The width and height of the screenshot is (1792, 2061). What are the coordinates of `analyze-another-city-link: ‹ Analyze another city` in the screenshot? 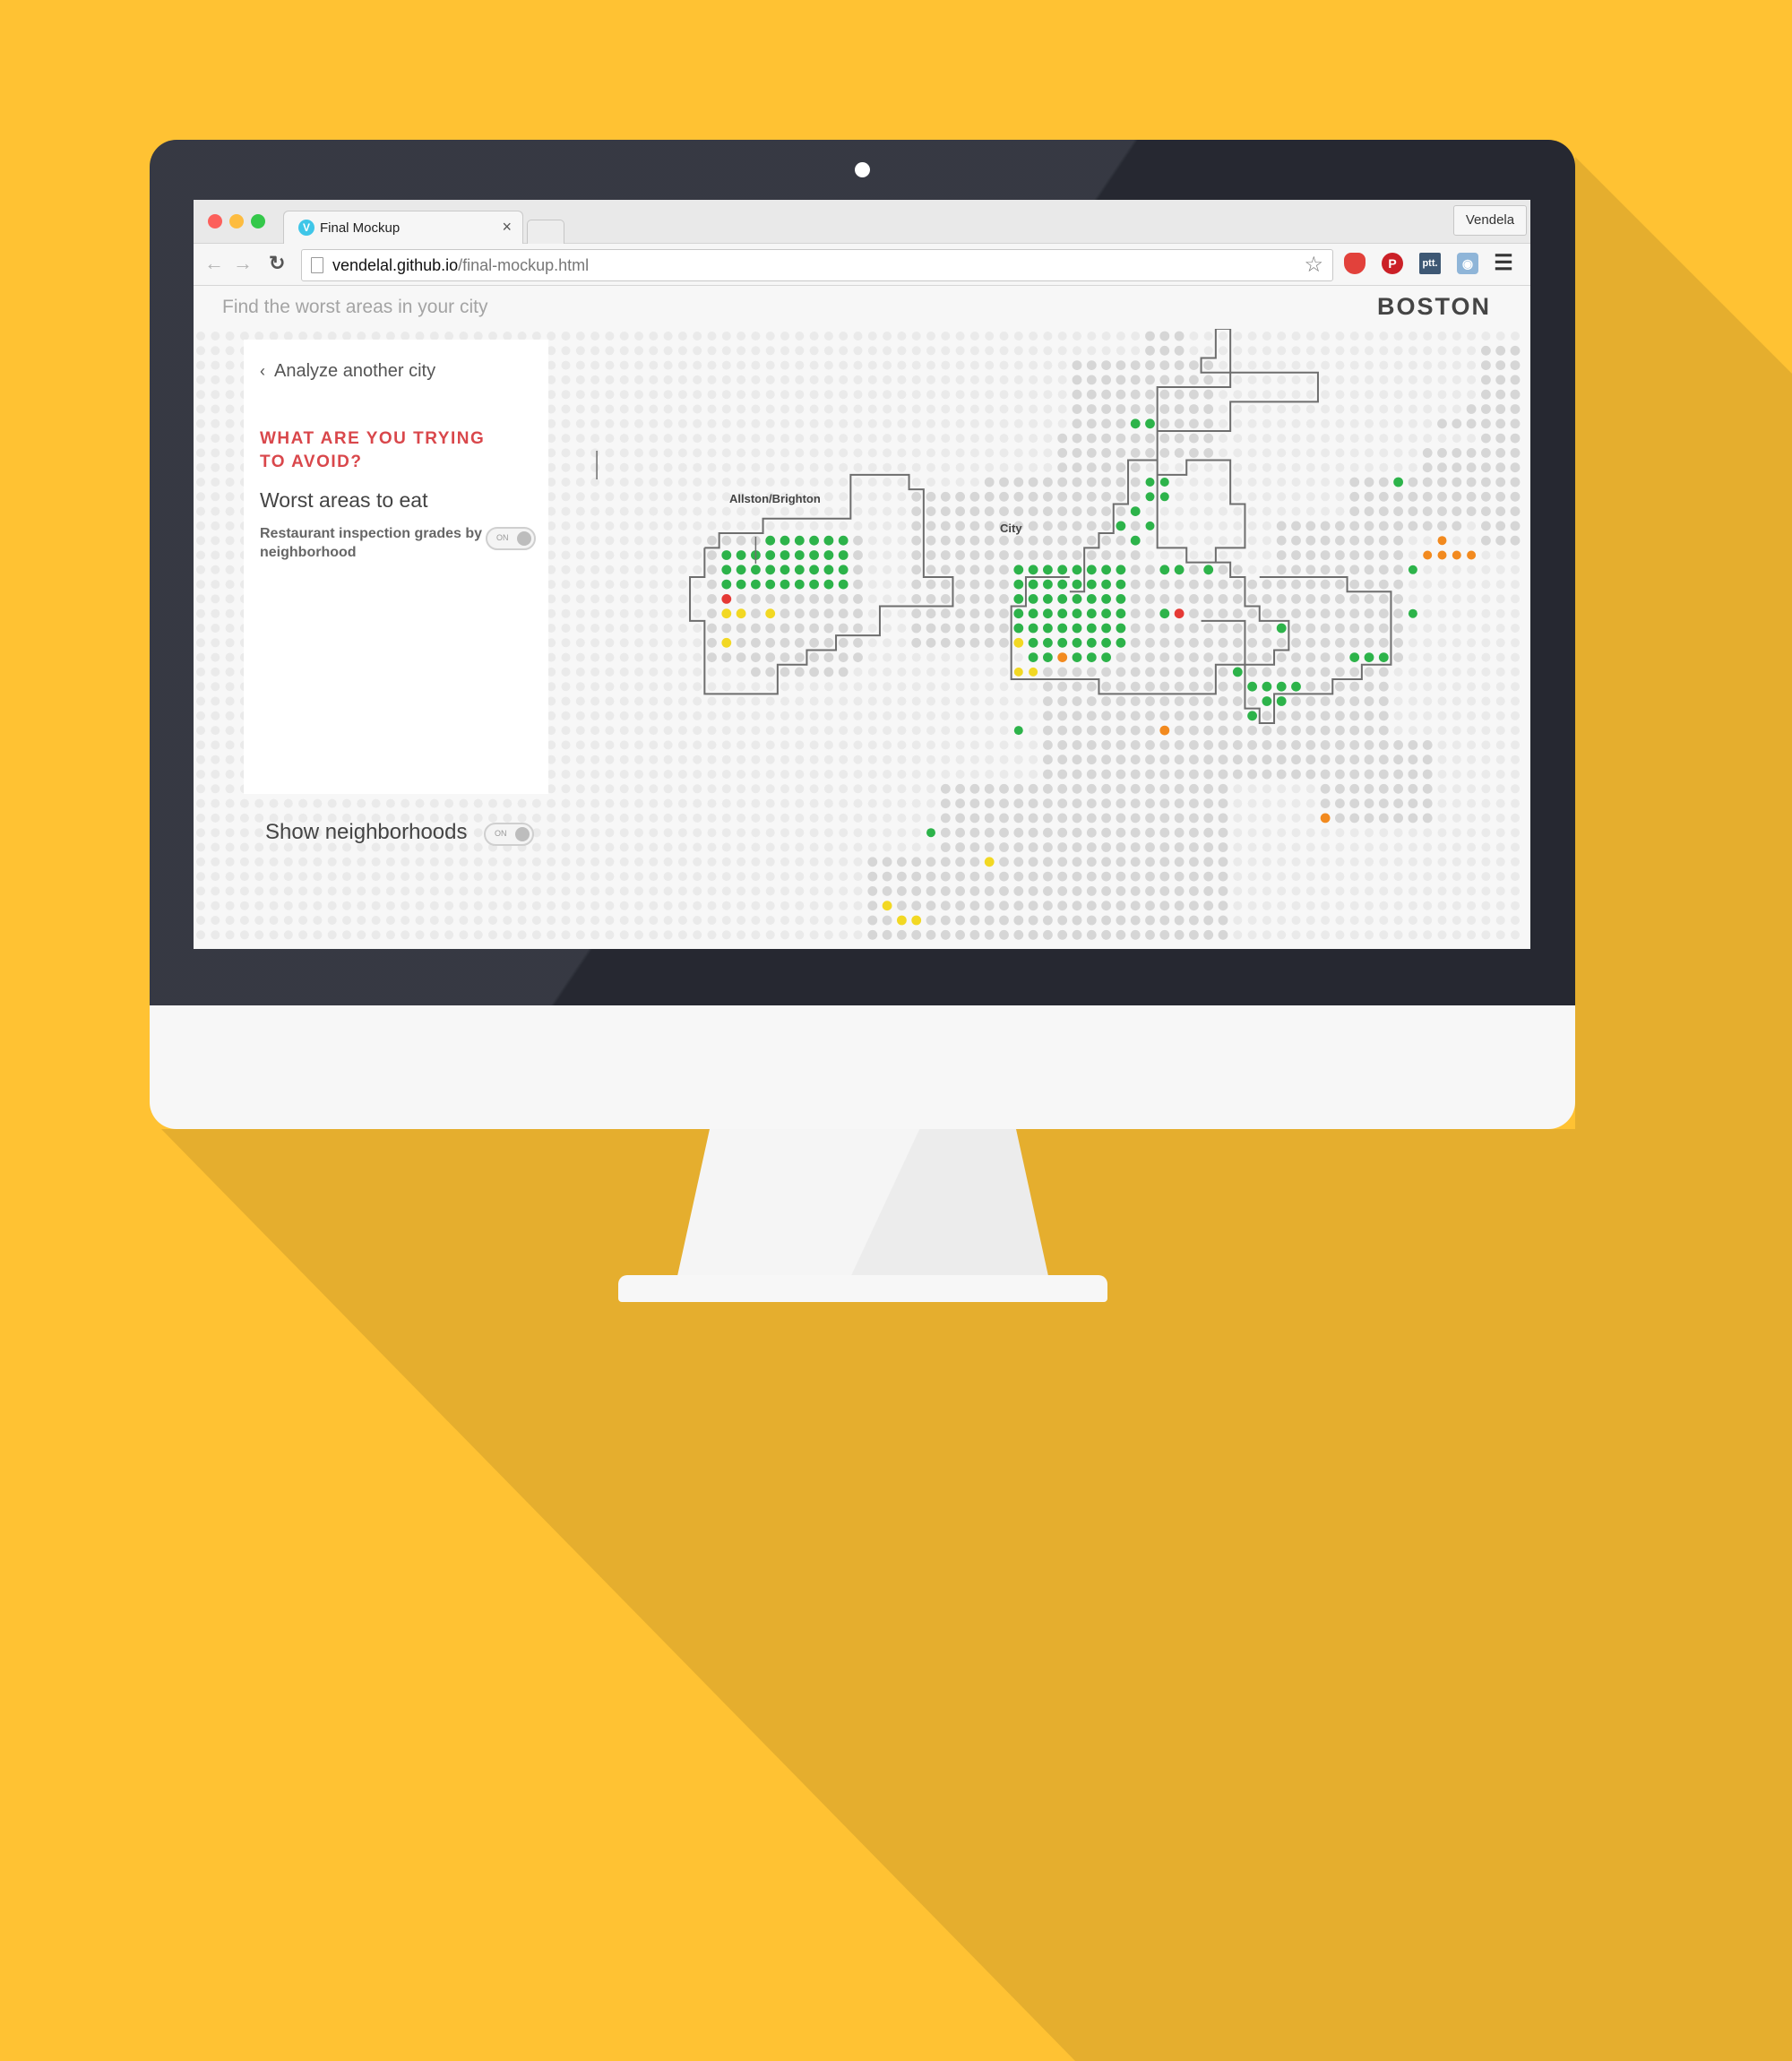 It's located at (347, 371).